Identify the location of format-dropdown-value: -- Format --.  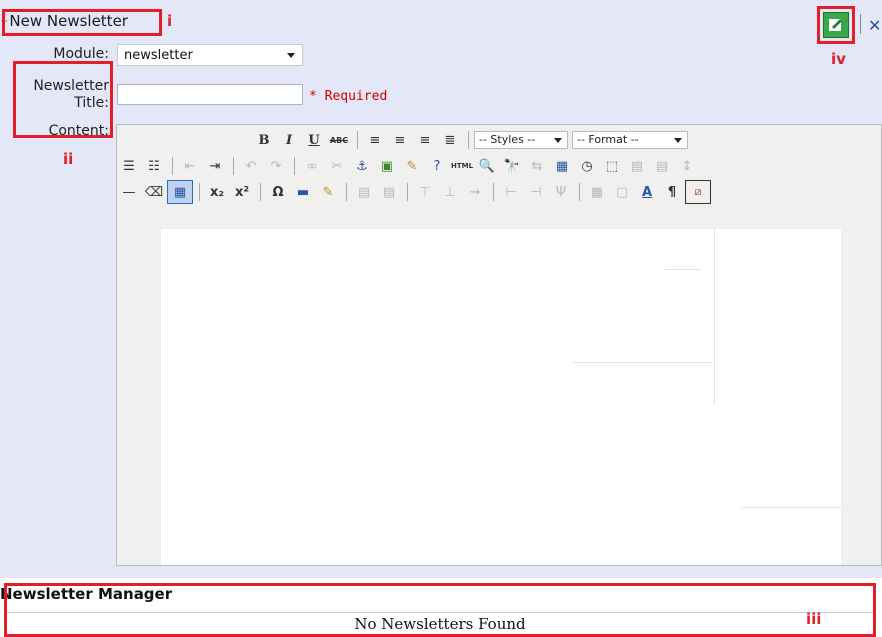
(608, 139).